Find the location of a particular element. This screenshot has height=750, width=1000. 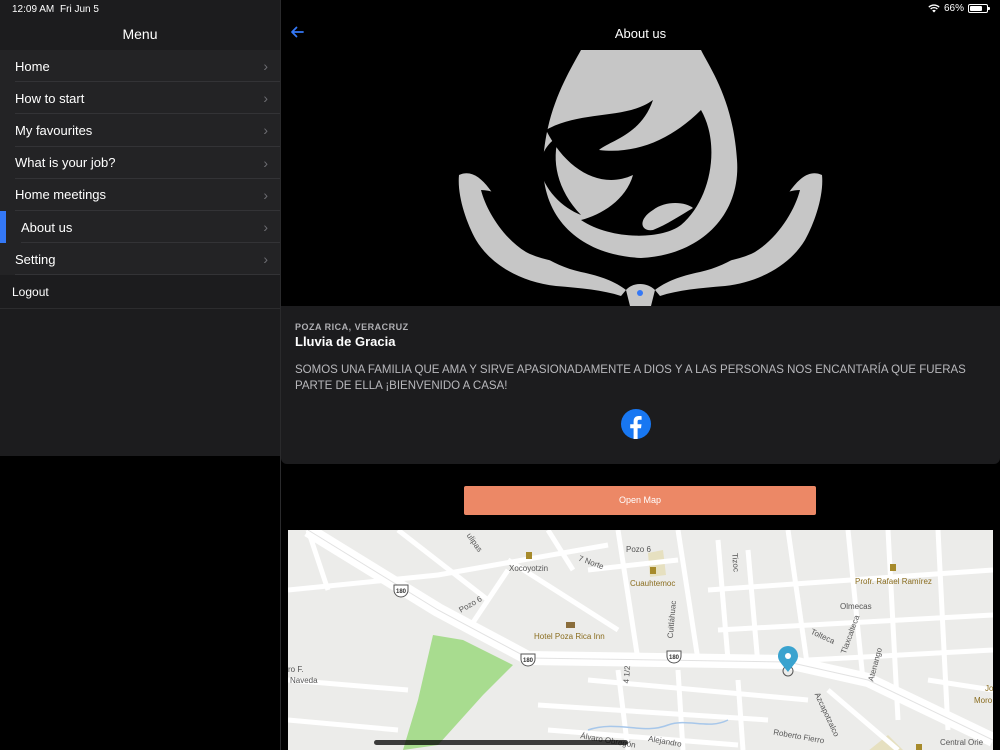

church-location: POZA RICA, VERACRUZ is located at coordinates (352, 327).